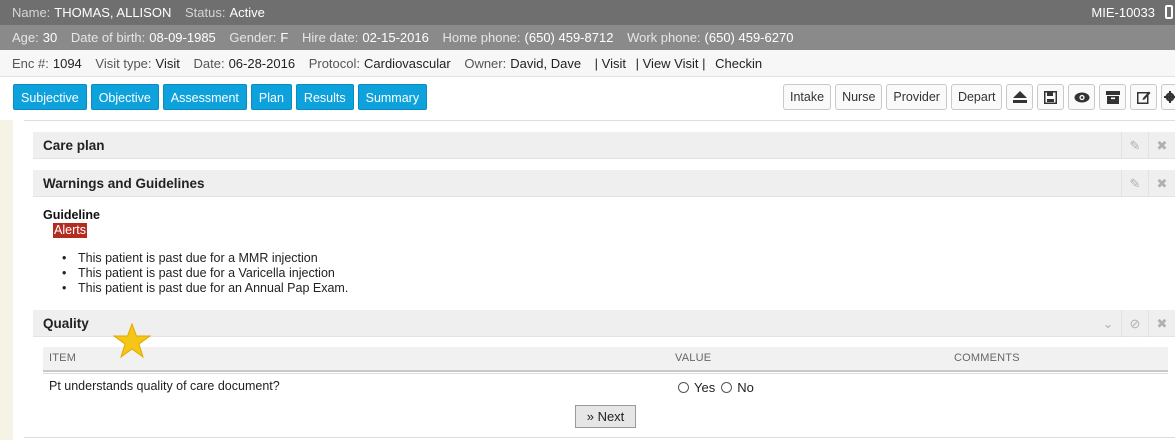  I want to click on eject-icon, so click(1020, 97).